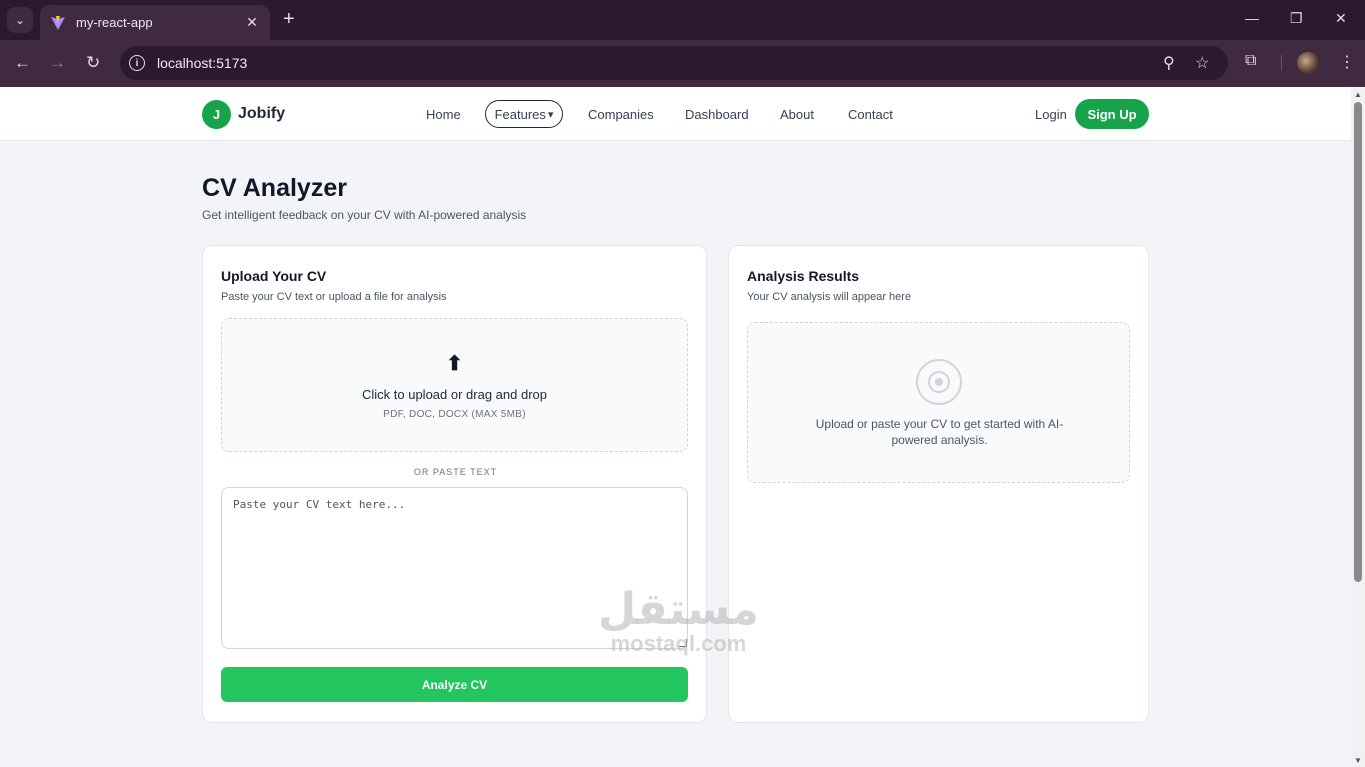 Image resolution: width=1365 pixels, height=767 pixels. I want to click on nav-link-about: About, so click(797, 114).